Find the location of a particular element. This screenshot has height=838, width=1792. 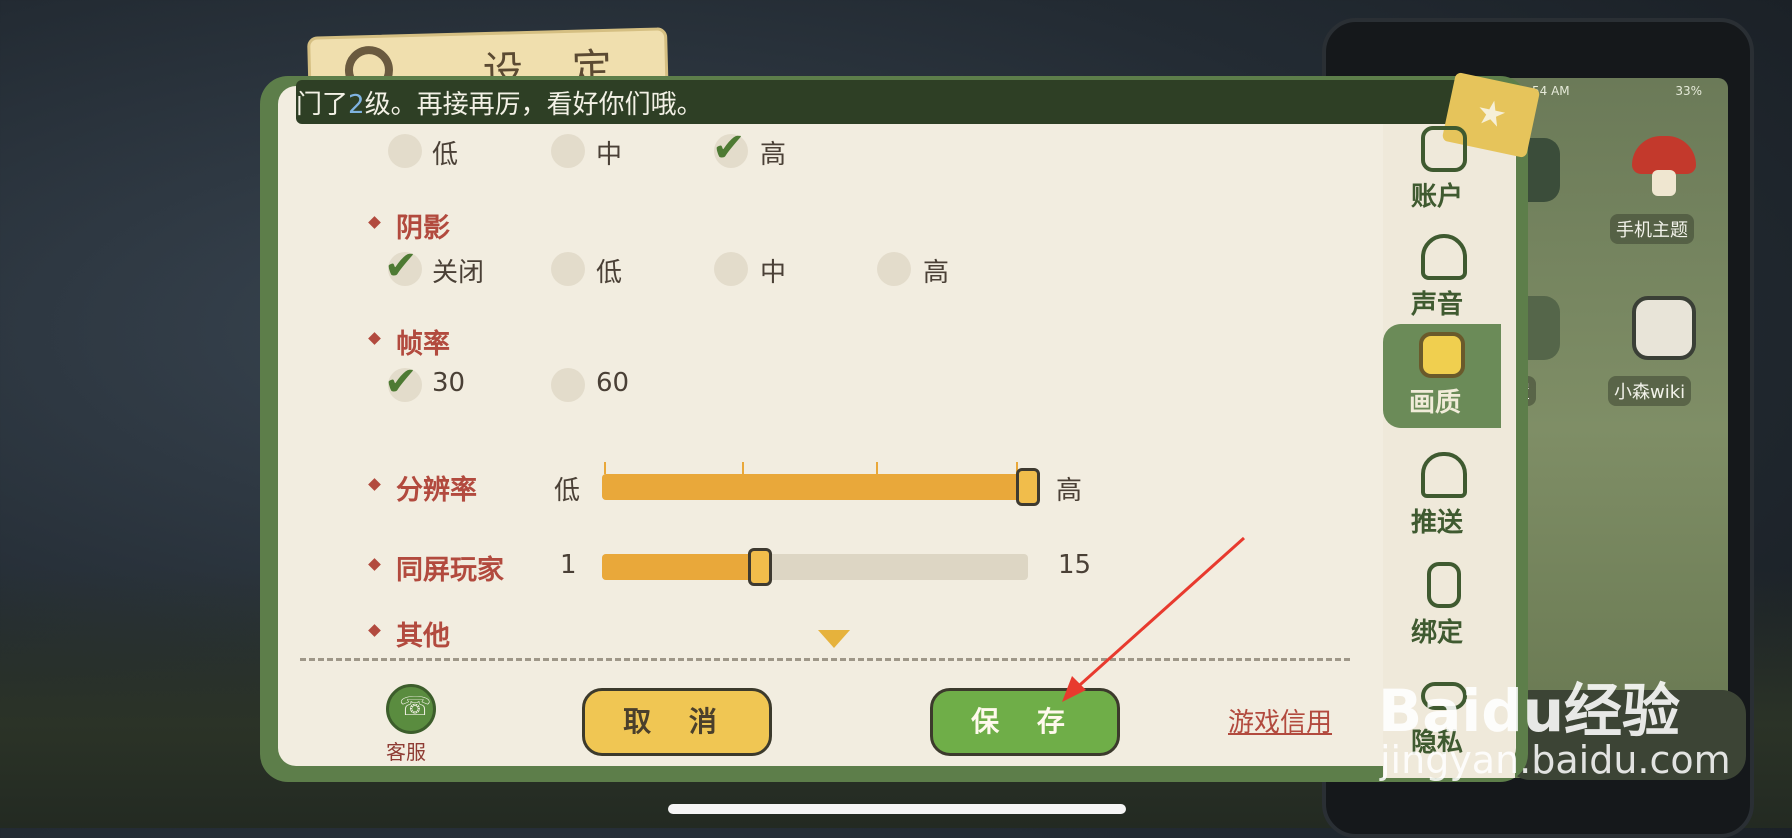

fps-30-label: 30 is located at coordinates (449, 383).